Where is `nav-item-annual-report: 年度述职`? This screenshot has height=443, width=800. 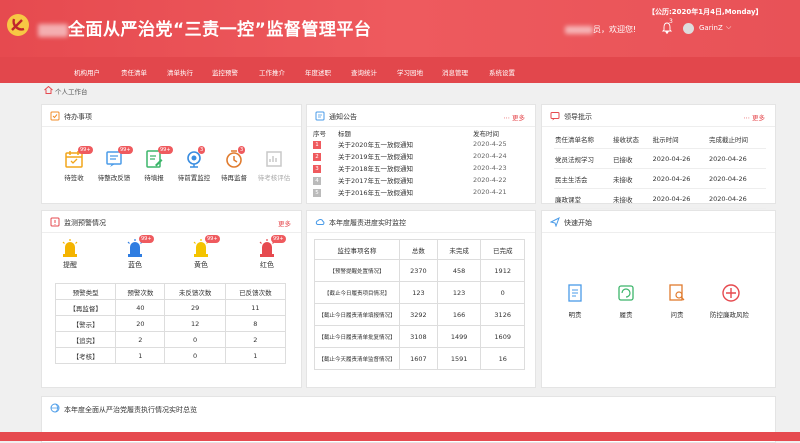
nav-item-annual-report: 年度述职 is located at coordinates (318, 72).